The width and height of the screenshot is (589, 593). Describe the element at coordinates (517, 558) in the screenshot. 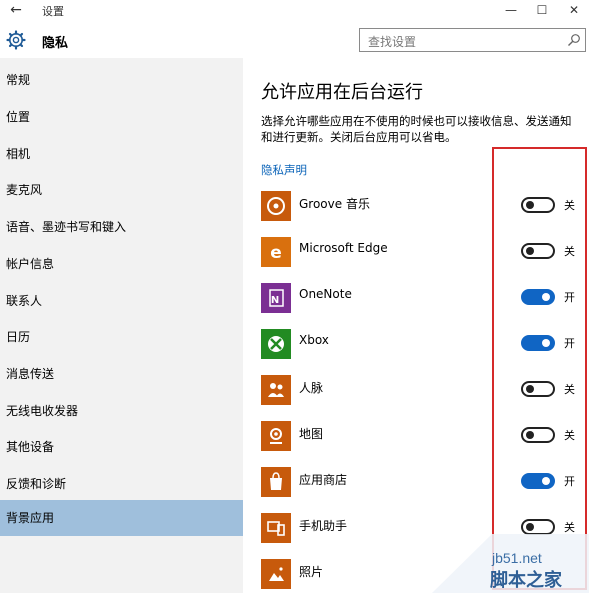

I see `watermark-domain: jb51.net` at that location.